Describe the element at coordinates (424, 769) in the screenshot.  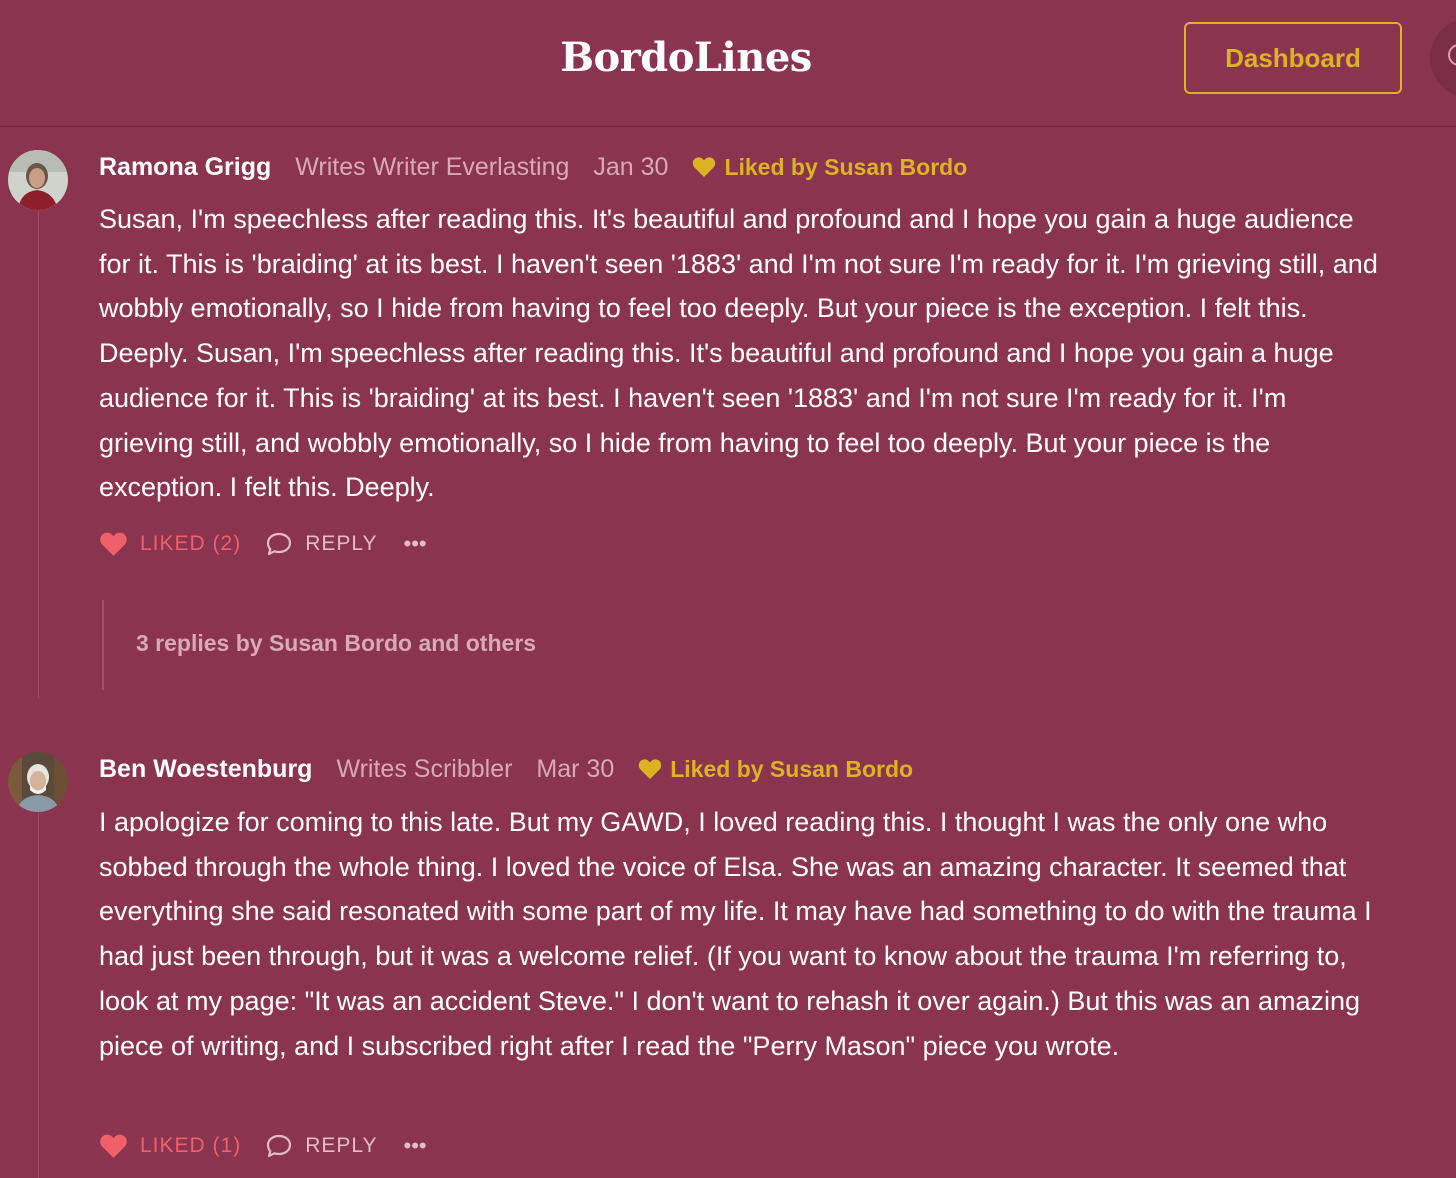
I see `author-publication: Writes Scribbler` at that location.